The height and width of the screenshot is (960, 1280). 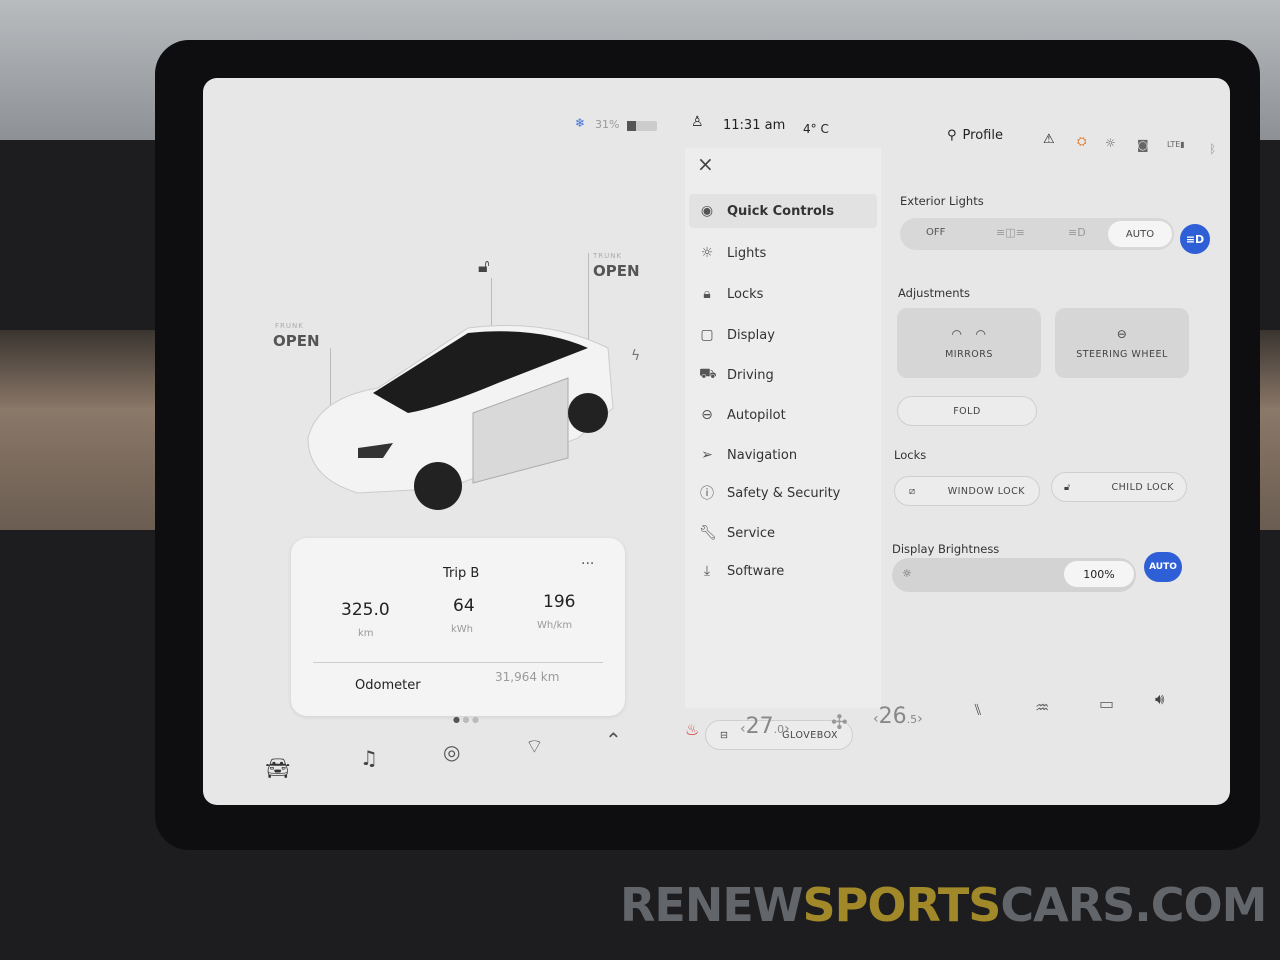 I want to click on download-icon: ⤓, so click(x=707, y=571).